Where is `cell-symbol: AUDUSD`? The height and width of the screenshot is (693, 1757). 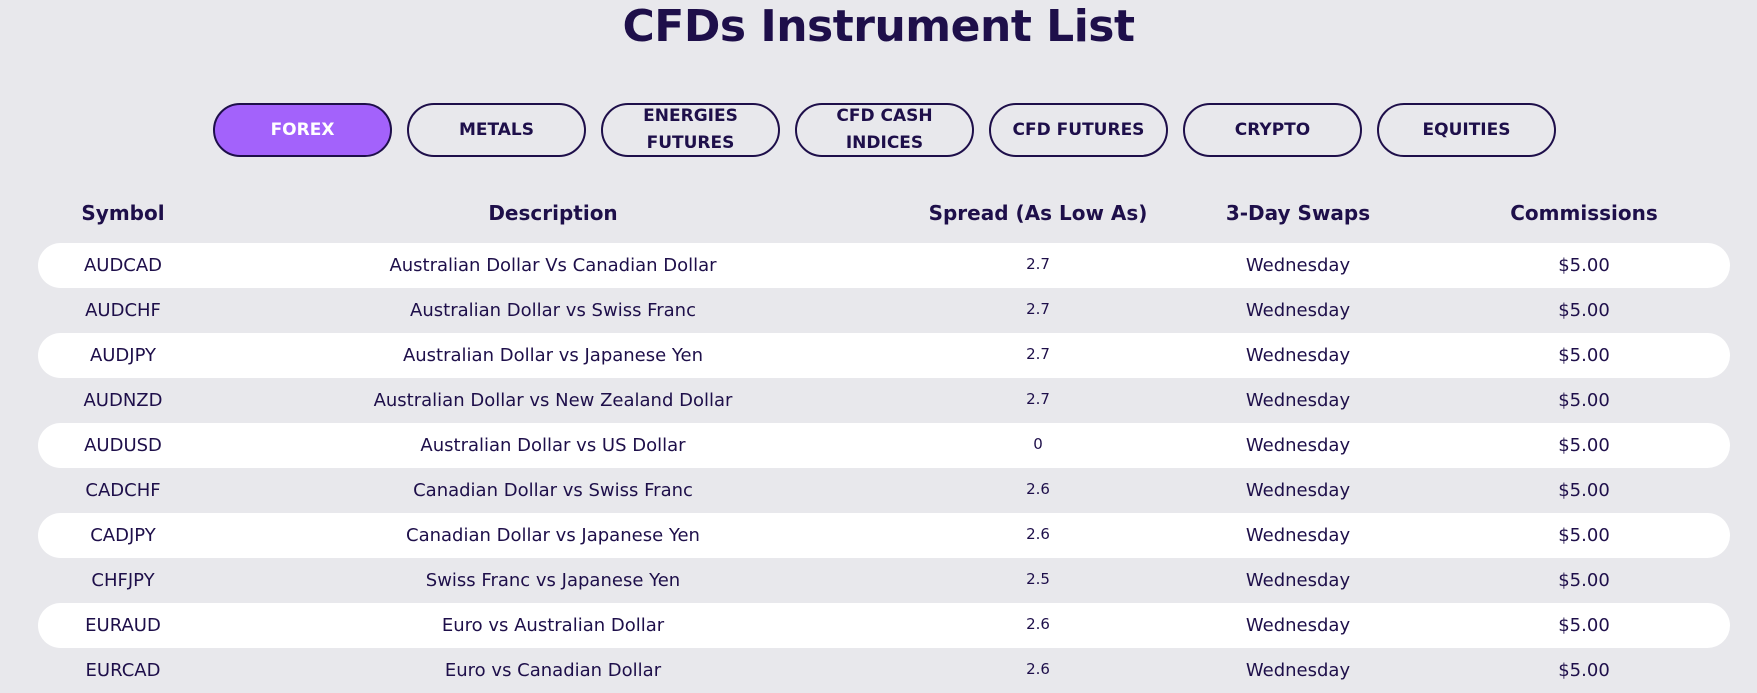
cell-symbol: AUDUSD is located at coordinates (123, 445).